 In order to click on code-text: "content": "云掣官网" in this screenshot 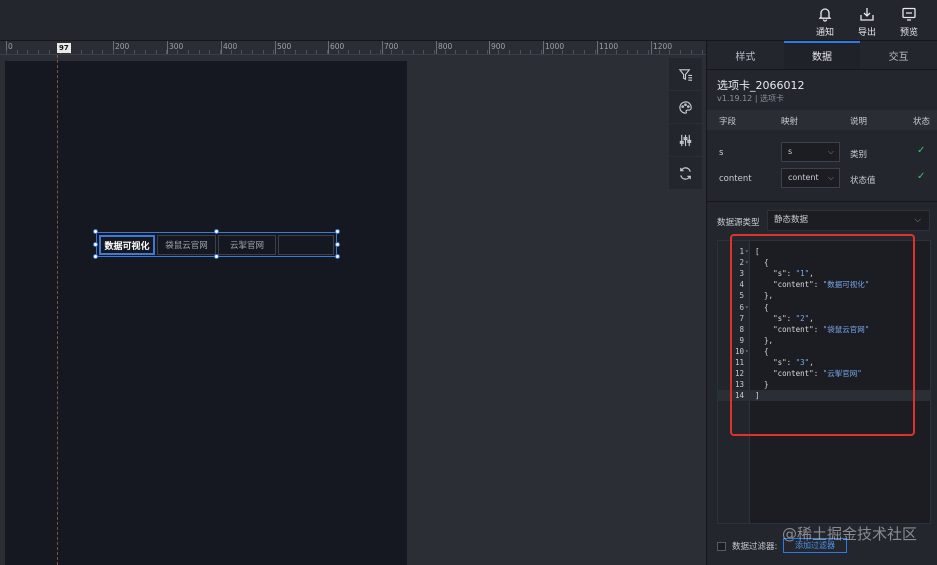, I will do `click(808, 373)`.